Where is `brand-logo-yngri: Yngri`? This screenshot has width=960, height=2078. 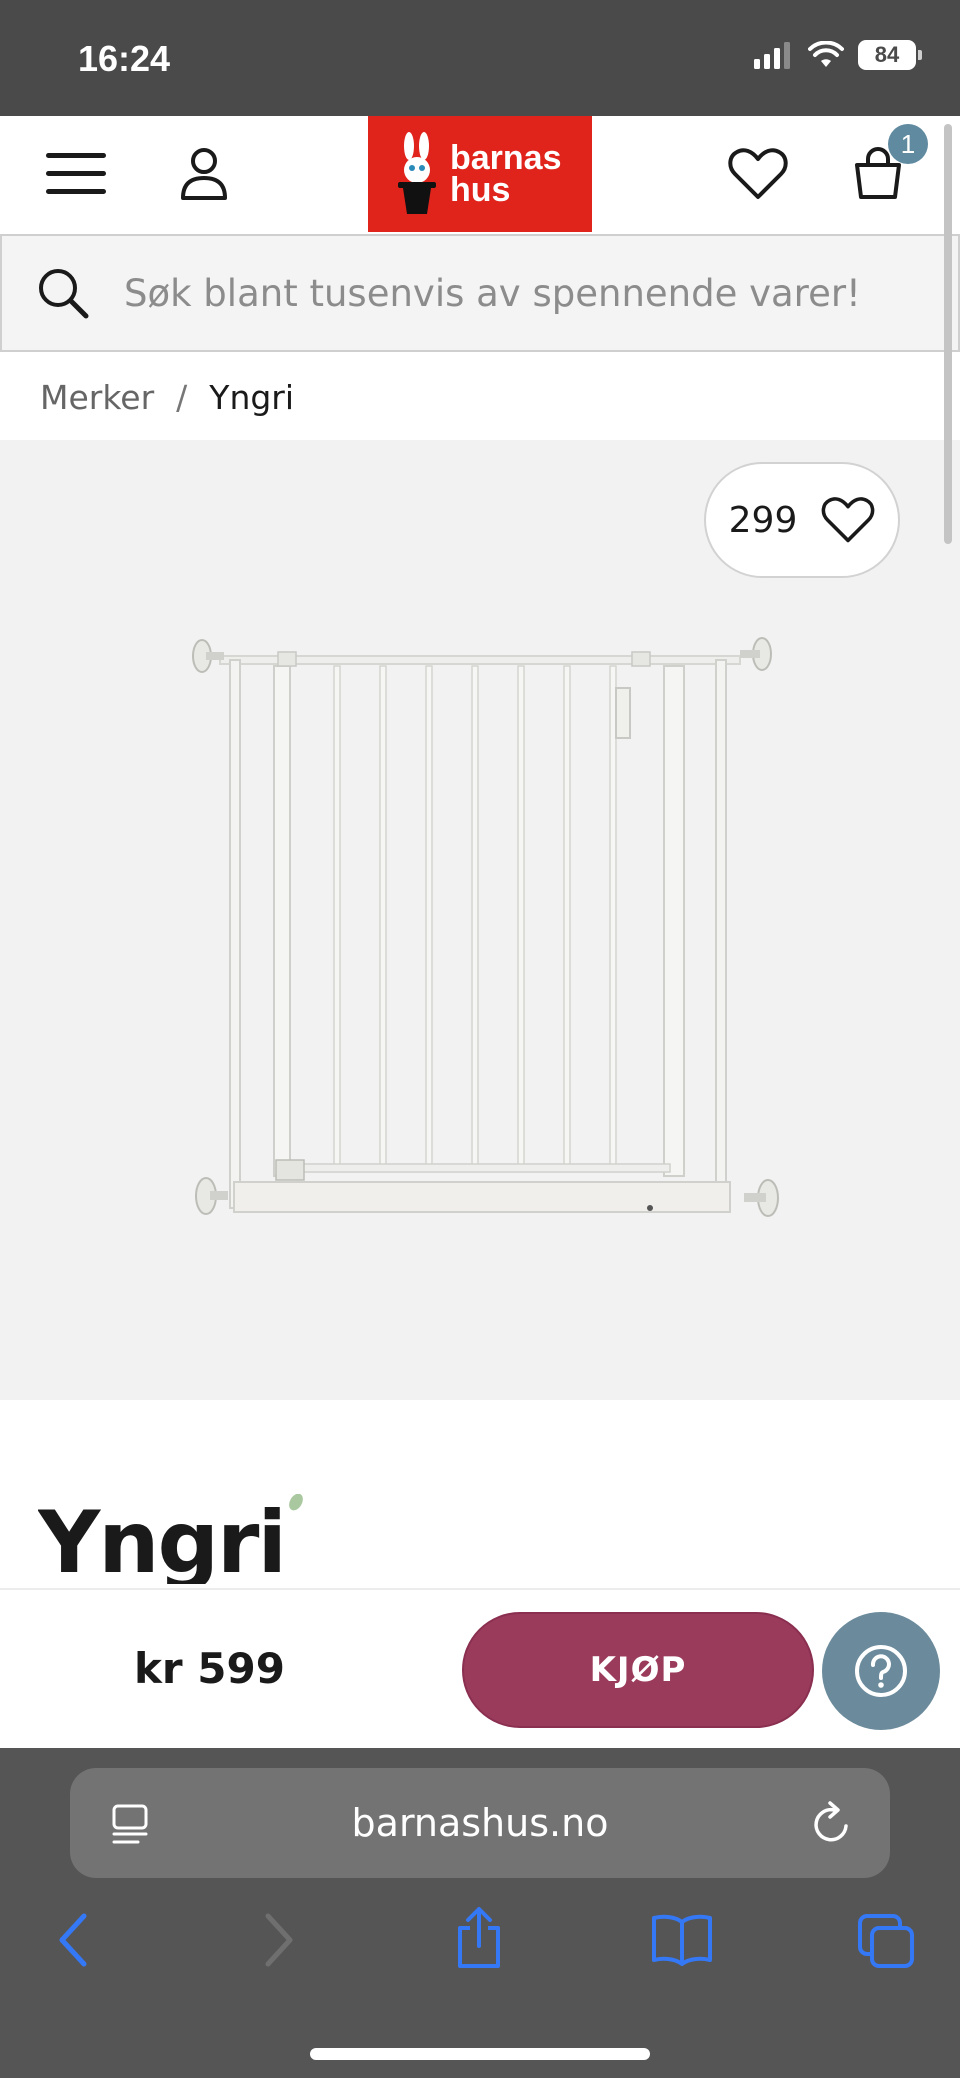
brand-logo-yngri: Yngri is located at coordinates (173, 1539).